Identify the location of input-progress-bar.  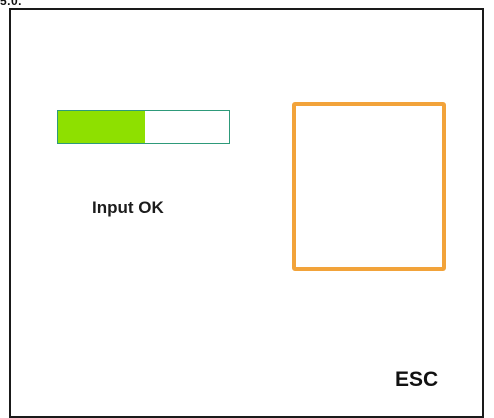
(143, 127).